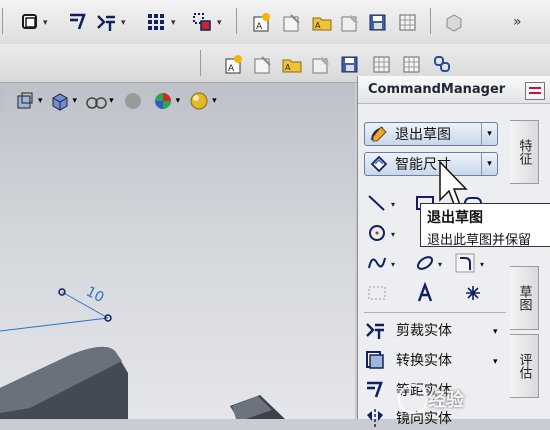 Image resolution: width=550 pixels, height=430 pixels. I want to click on heads-up-view-toolbar: ▾ ▾ ▾ ▾ ▾, so click(108, 101).